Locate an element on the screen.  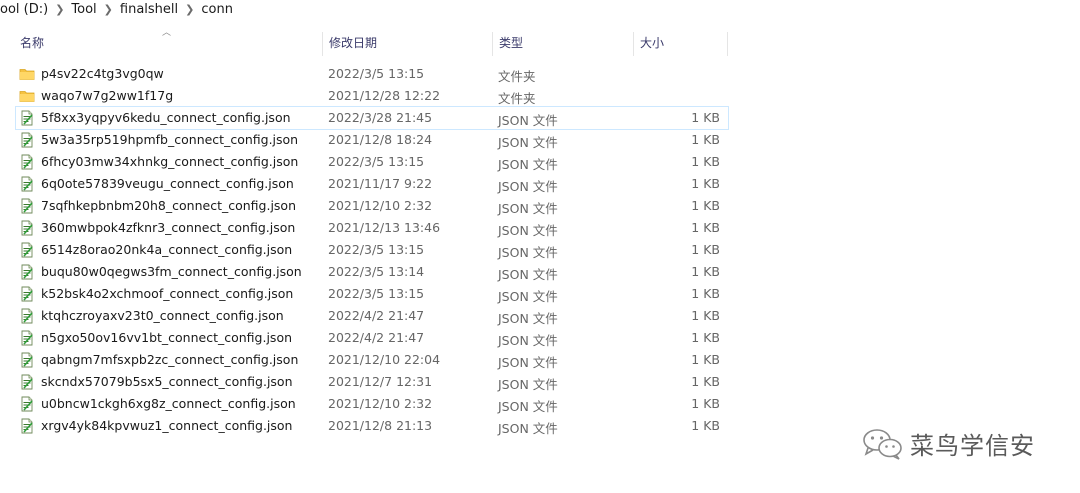
file-date: 2022/3/28 21:45 is located at coordinates (380, 117).